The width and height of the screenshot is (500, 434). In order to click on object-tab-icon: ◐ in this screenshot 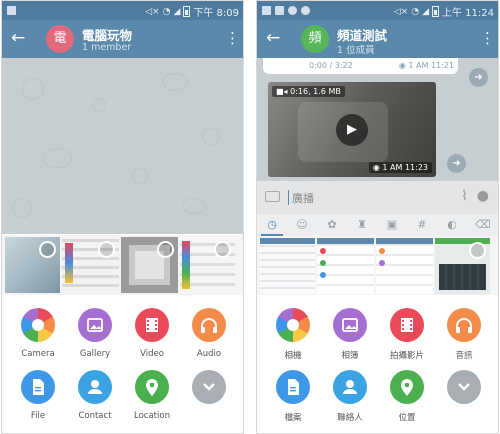, I will do `click(452, 225)`.